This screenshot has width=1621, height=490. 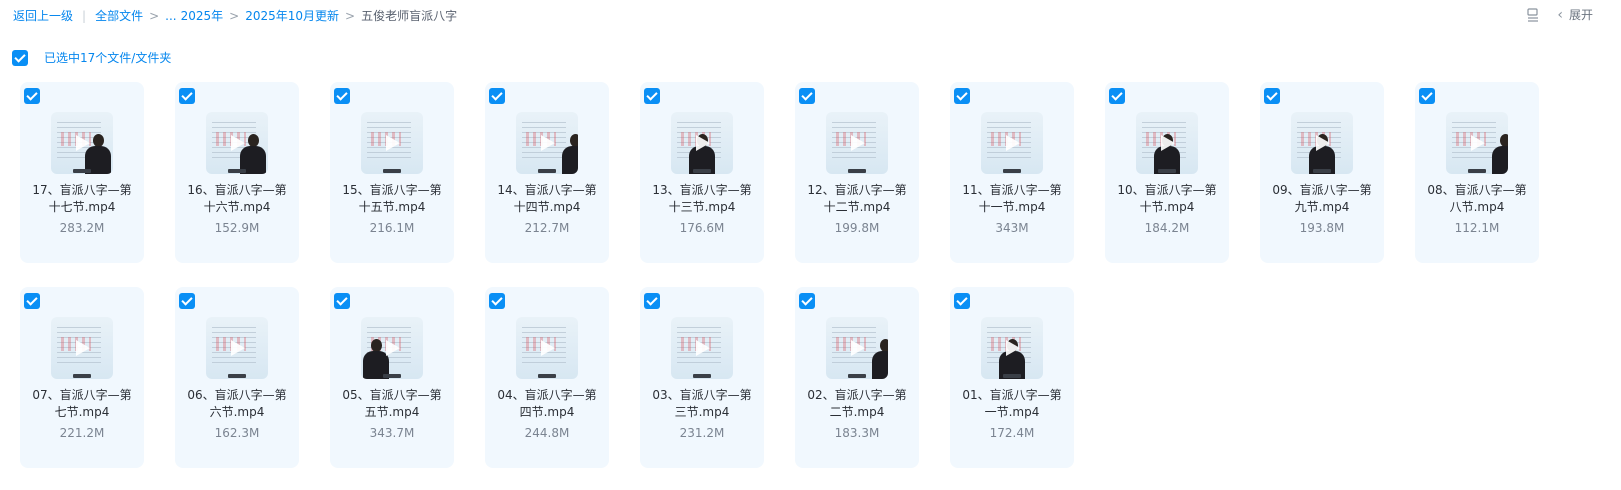 I want to click on file-size: 343M, so click(x=1012, y=228).